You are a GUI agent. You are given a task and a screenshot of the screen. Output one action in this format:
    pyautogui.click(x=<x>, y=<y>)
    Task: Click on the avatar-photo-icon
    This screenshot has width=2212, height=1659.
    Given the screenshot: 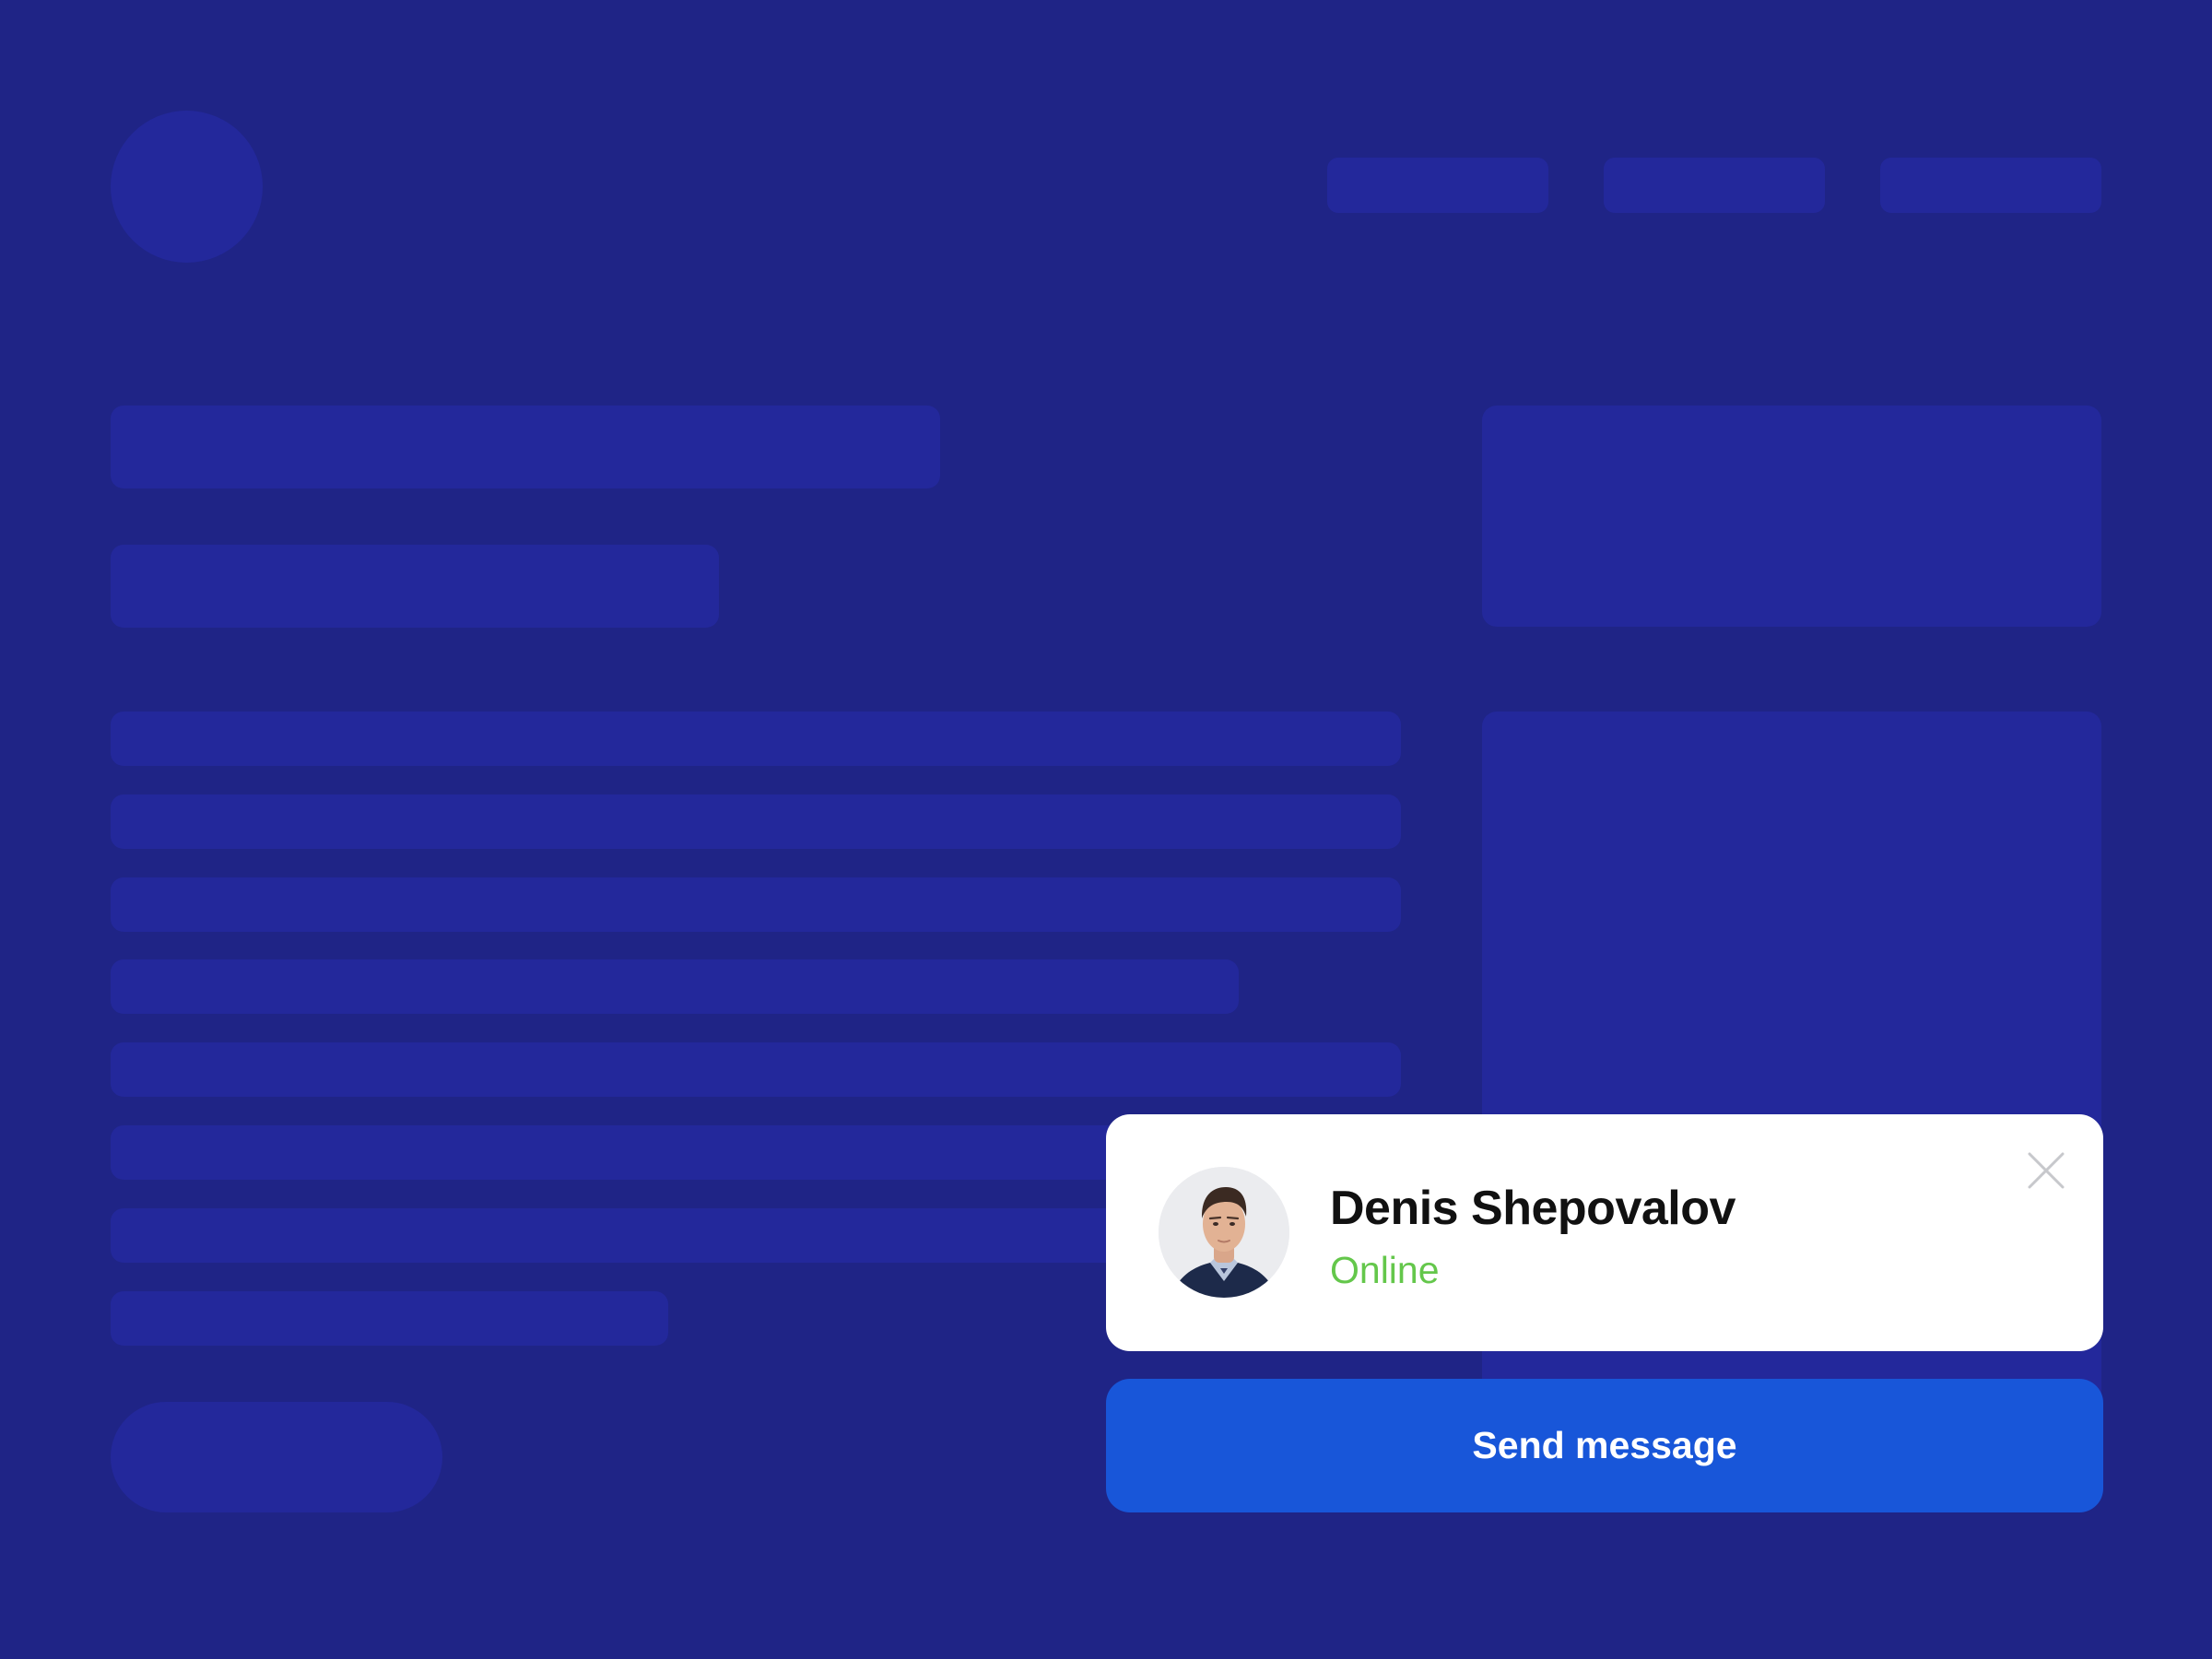 What is the action you would take?
    pyautogui.click(x=1224, y=1232)
    